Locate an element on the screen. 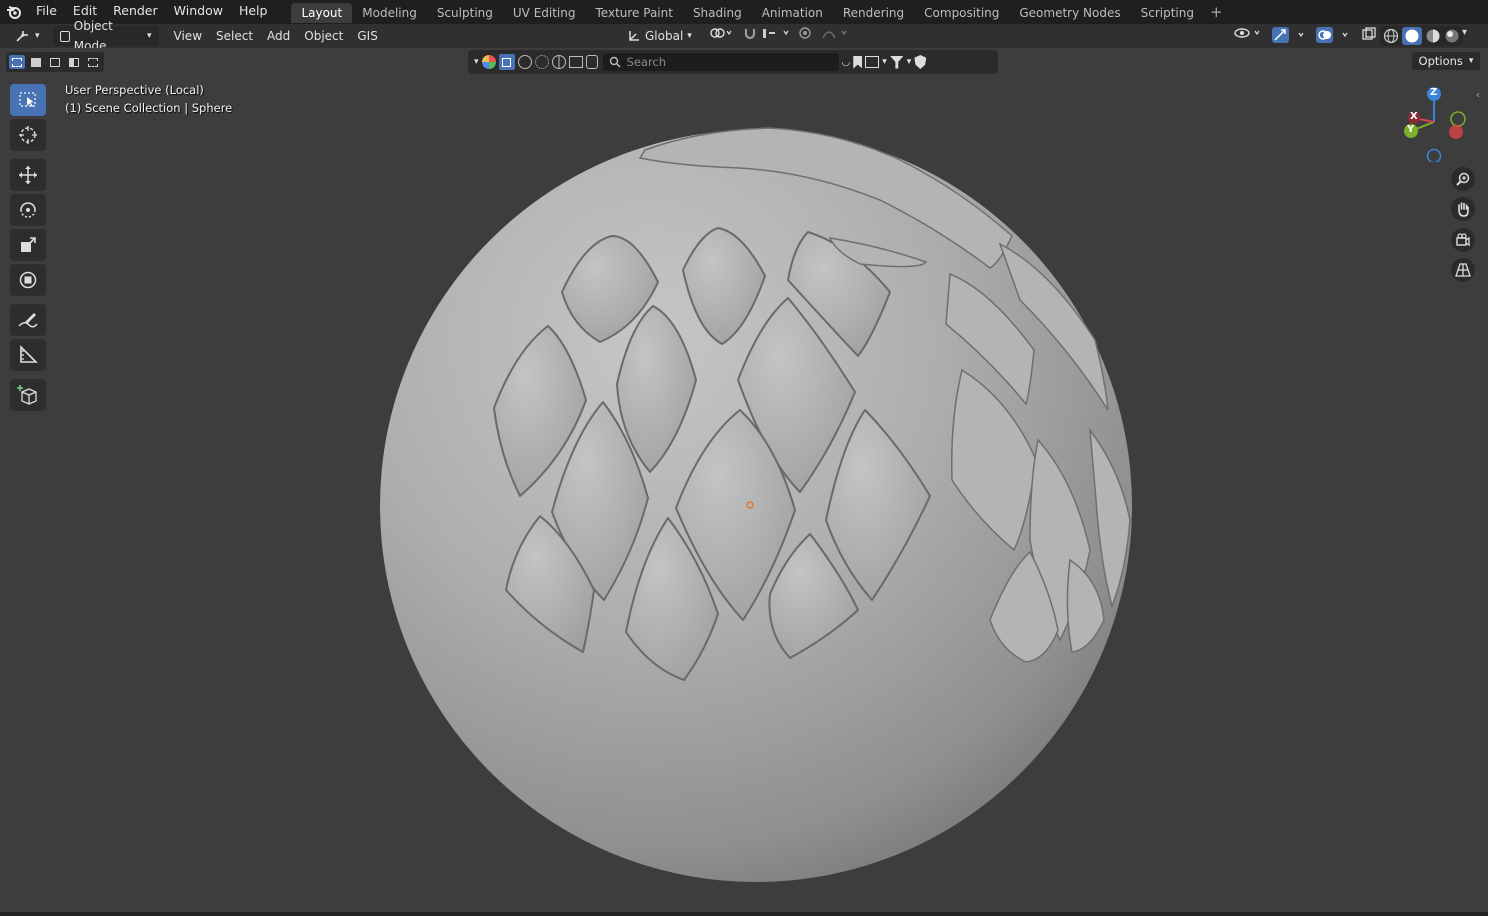 This screenshot has width=1488, height=916. tool-select-box is located at coordinates (28, 100).